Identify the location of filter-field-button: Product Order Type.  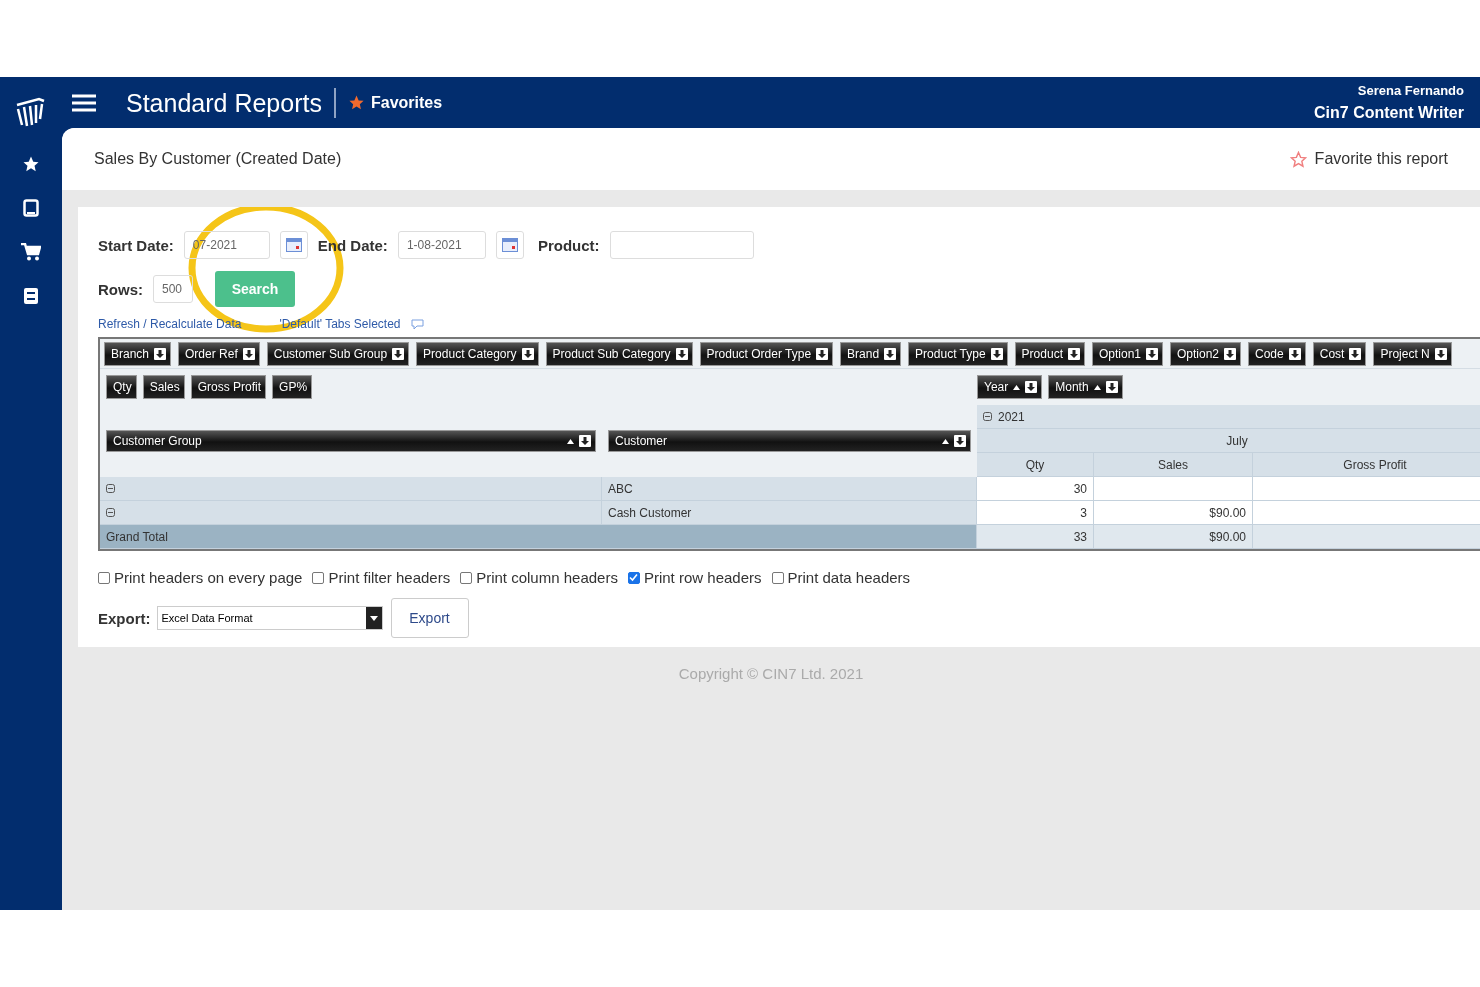
(766, 354).